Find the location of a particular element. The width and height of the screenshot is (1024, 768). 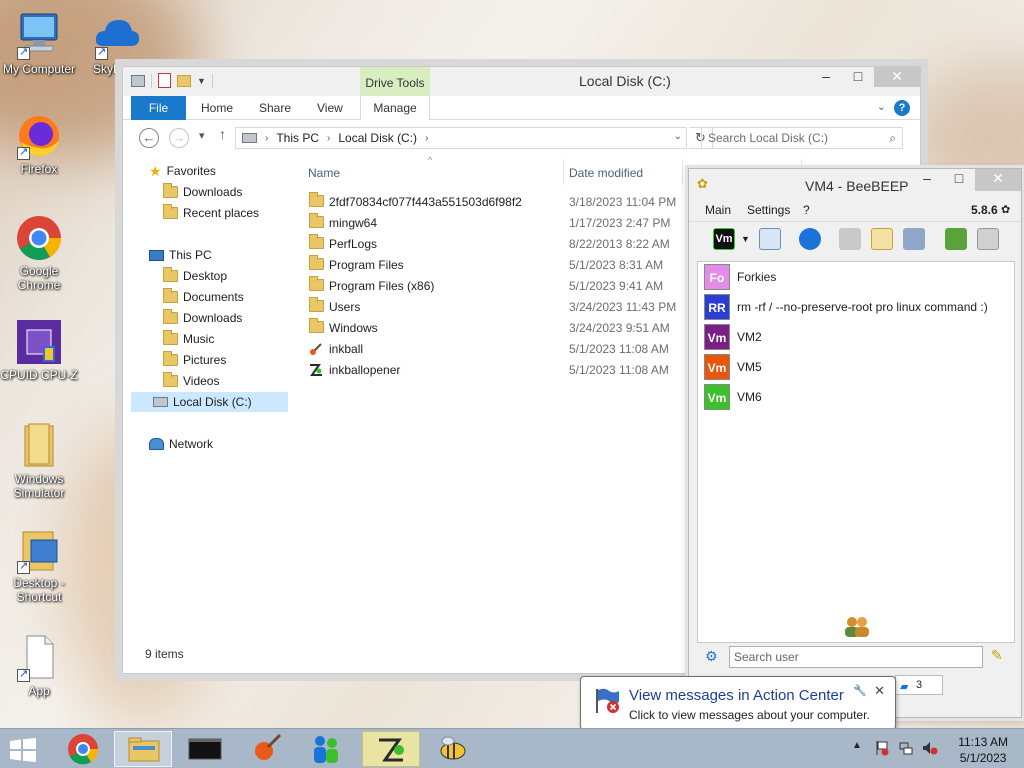

forward-button: → is located at coordinates (179, 138).